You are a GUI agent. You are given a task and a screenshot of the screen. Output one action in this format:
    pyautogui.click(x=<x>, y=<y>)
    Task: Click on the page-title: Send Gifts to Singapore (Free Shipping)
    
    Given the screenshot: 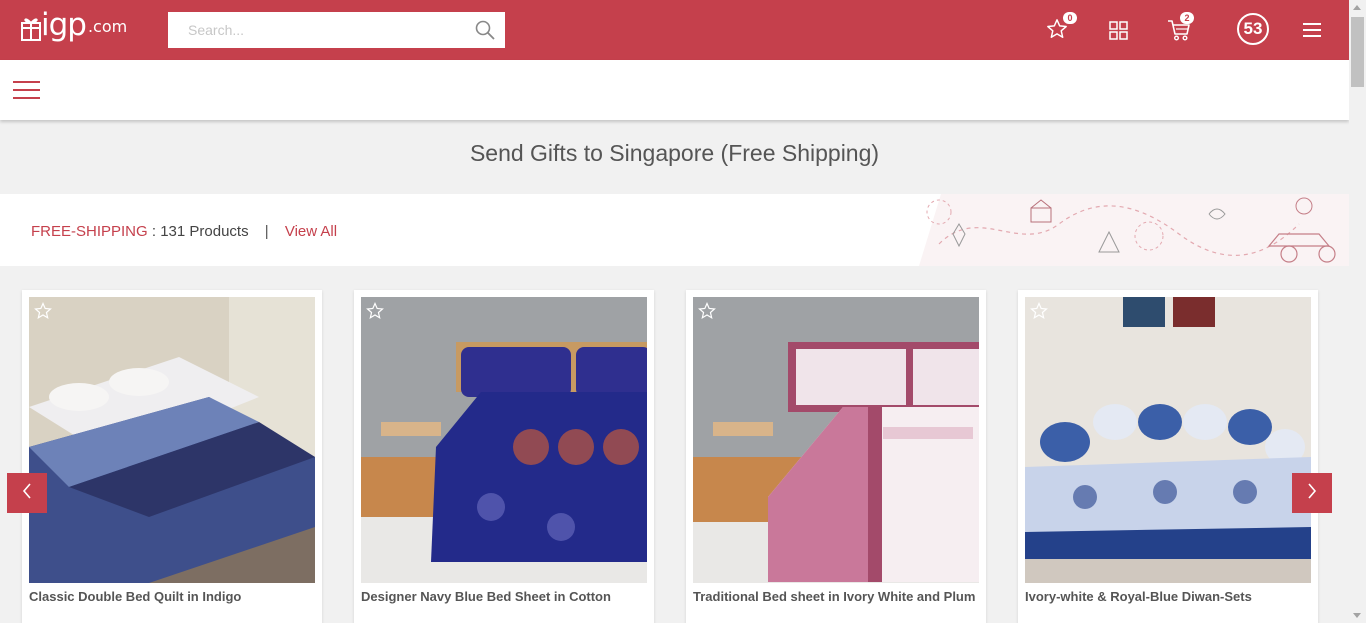 What is the action you would take?
    pyautogui.click(x=674, y=153)
    